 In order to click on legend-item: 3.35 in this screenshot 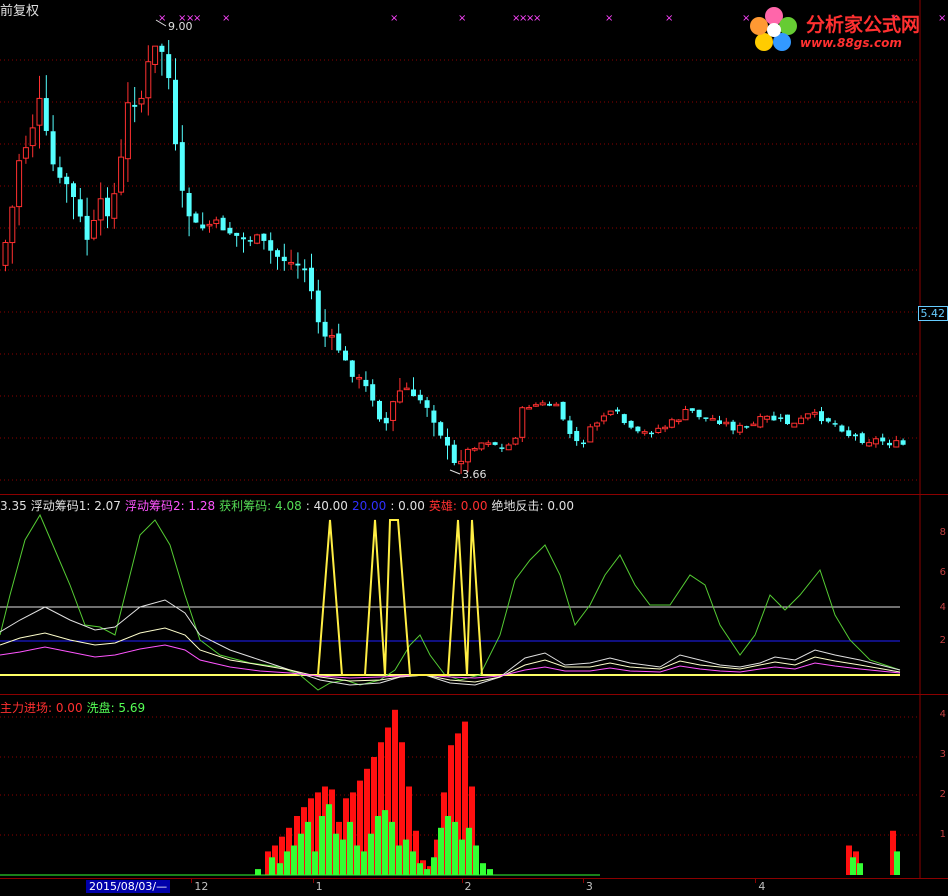, I will do `click(13, 506)`.